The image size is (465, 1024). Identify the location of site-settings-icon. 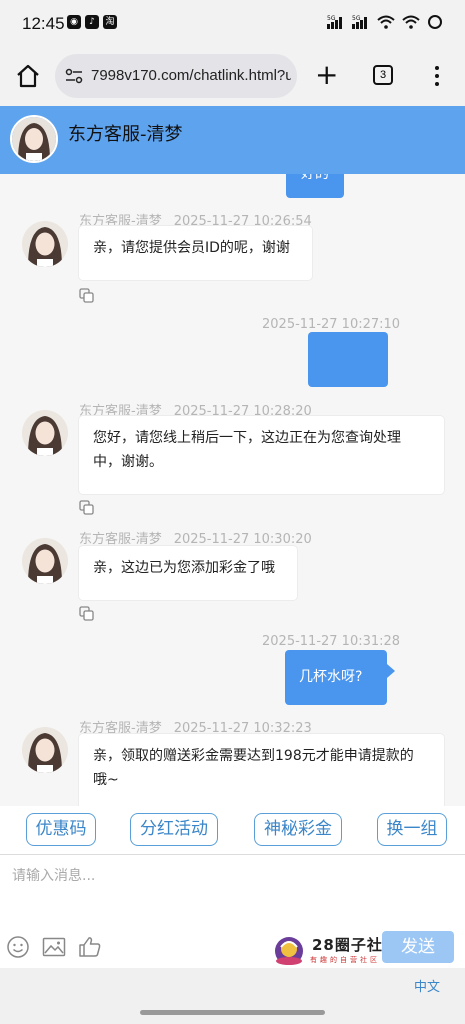
(74, 76).